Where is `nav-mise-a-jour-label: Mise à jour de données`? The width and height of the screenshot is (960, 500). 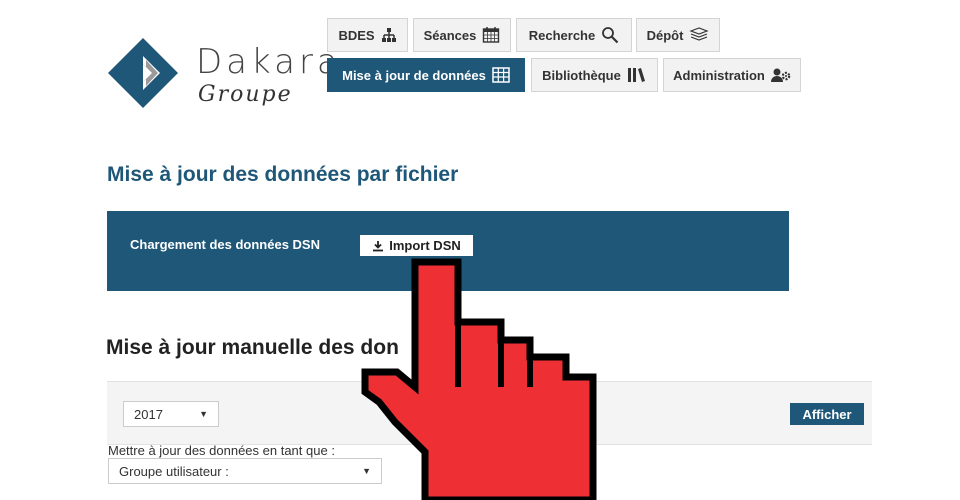 nav-mise-a-jour-label: Mise à jour de données is located at coordinates (414, 75).